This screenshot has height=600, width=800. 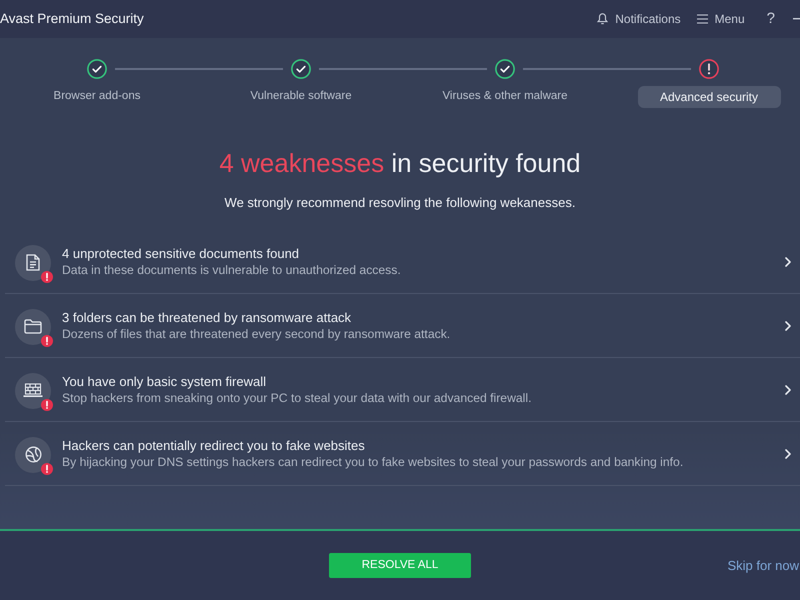 I want to click on issue-title: 3 folders can be threatened by ransomware attack, so click(x=207, y=317).